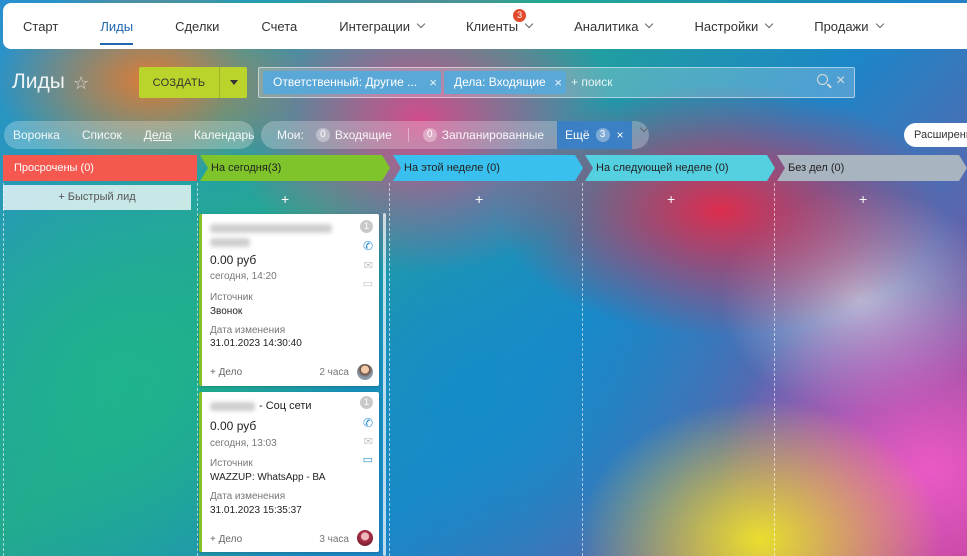 Image resolution: width=967 pixels, height=556 pixels. I want to click on column-scrollbar, so click(384, 384).